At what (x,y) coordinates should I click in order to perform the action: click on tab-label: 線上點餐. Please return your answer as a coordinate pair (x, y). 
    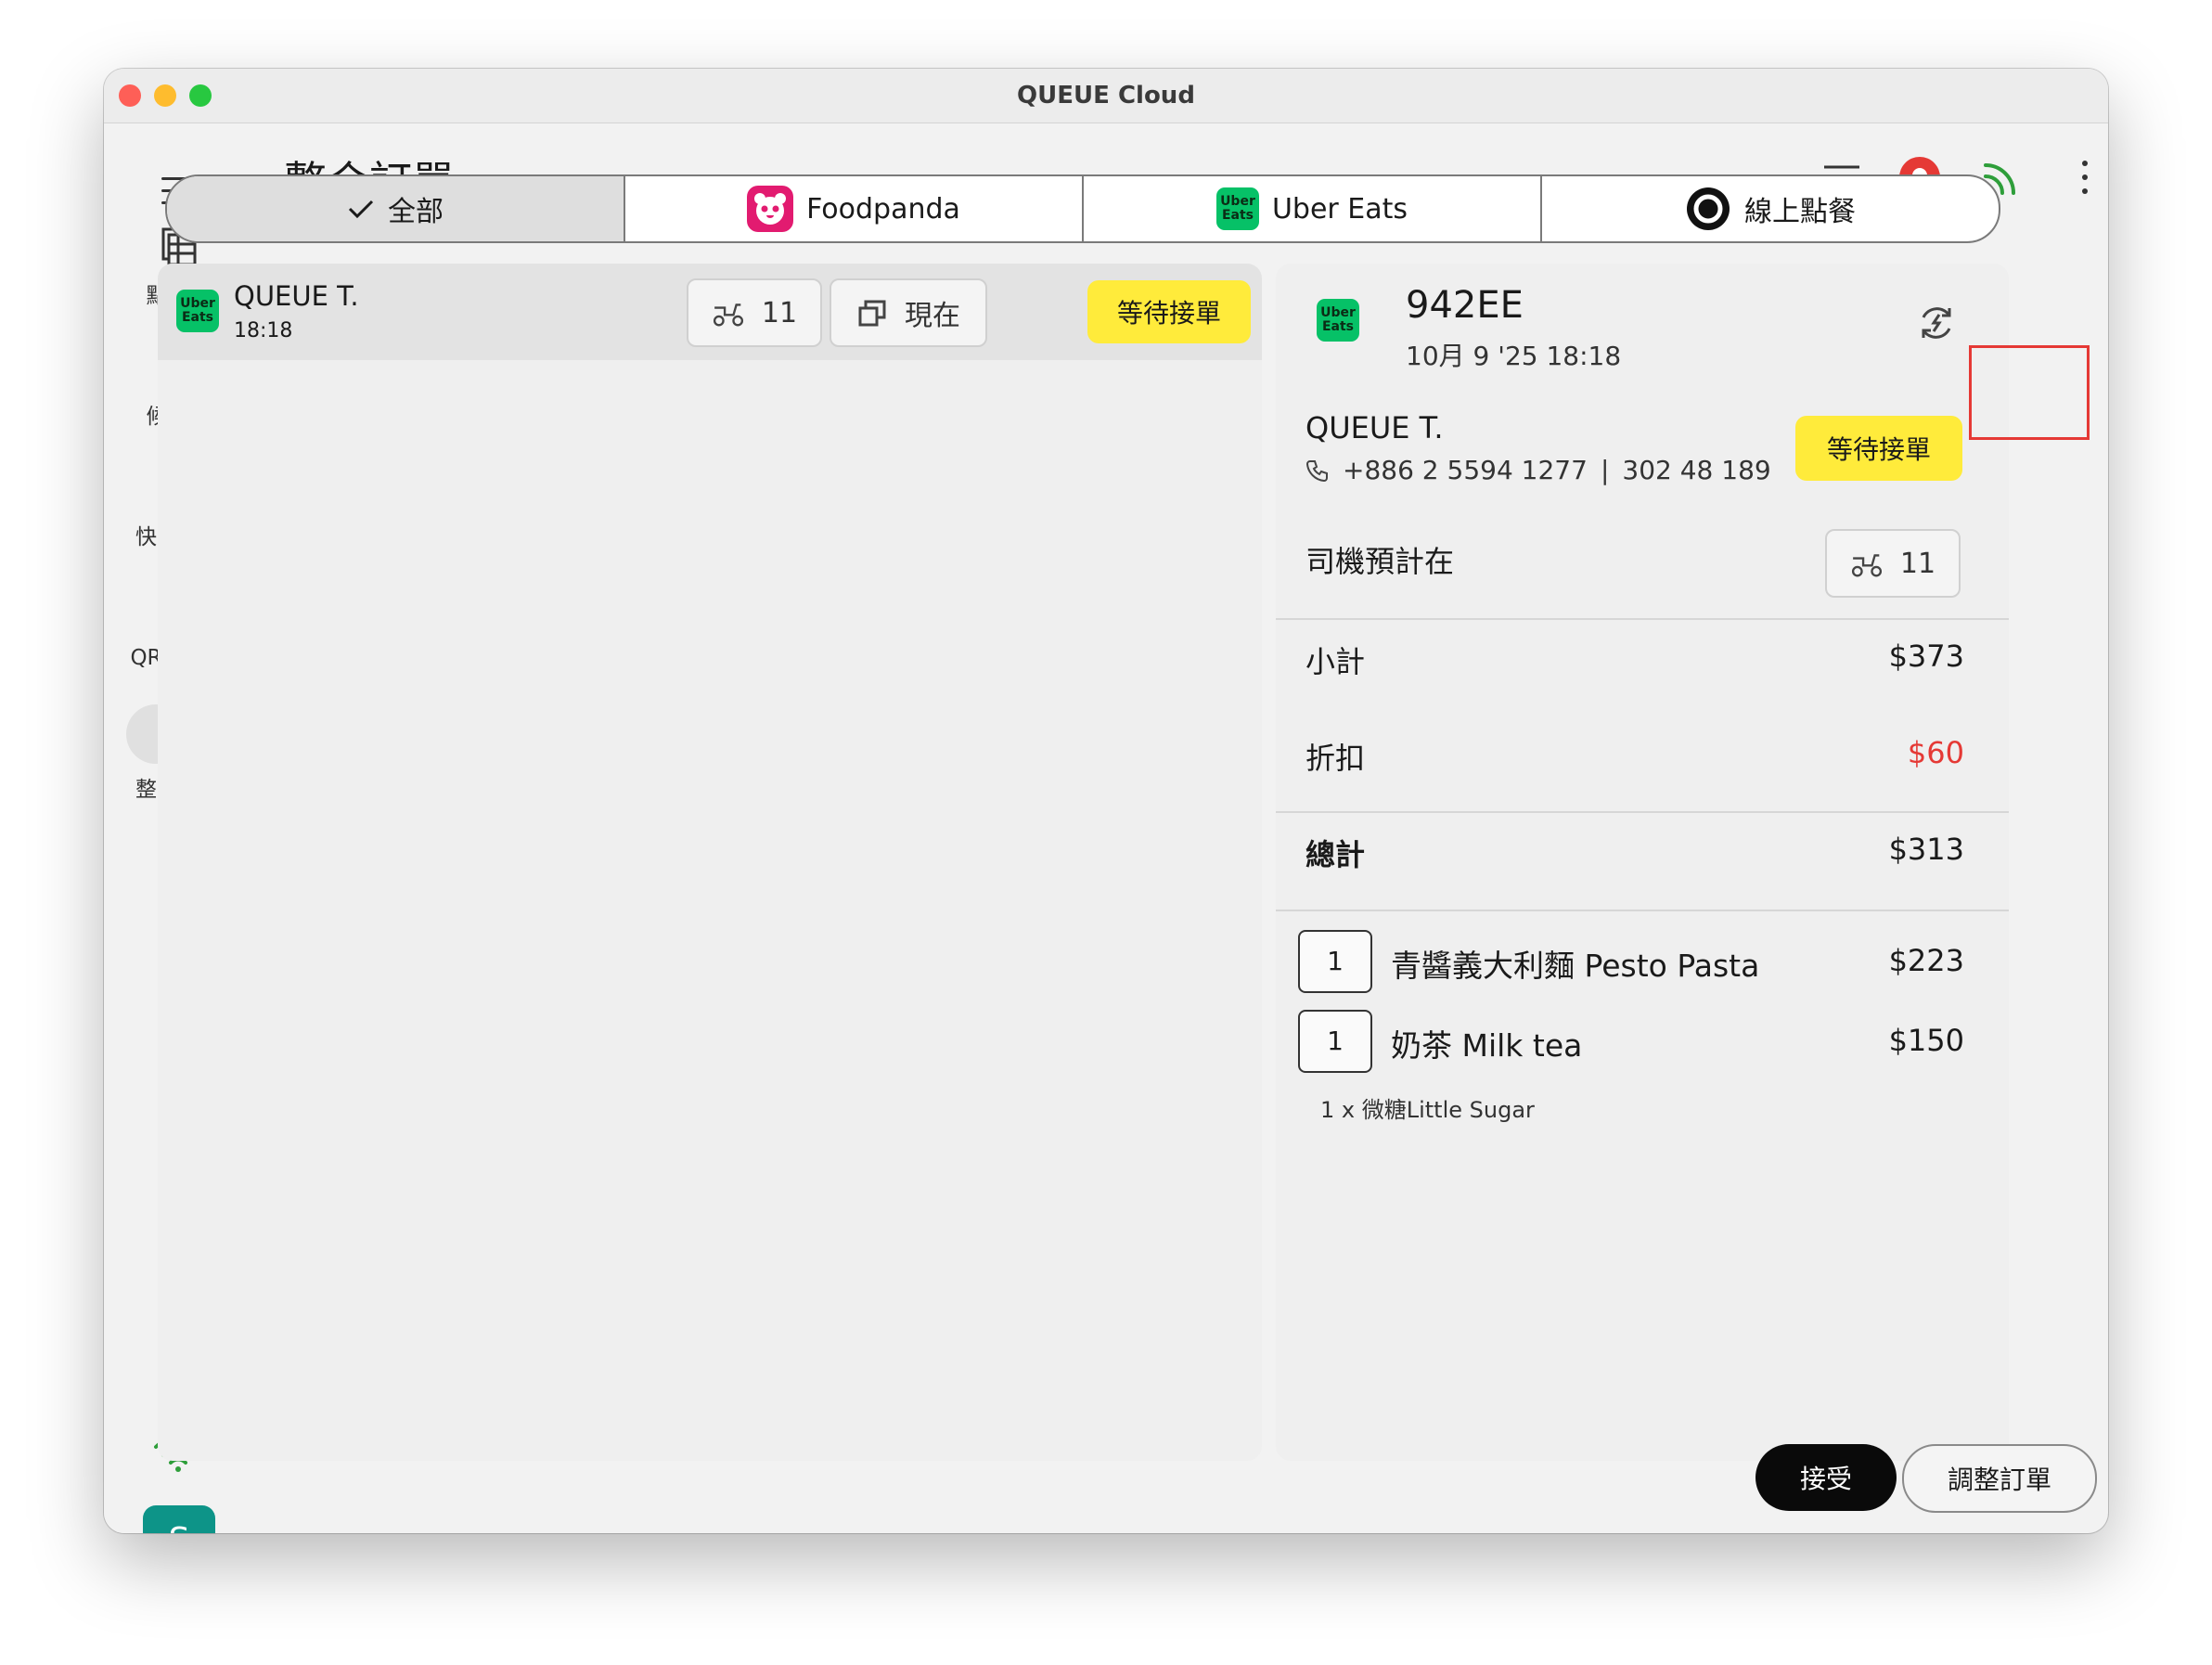
    Looking at the image, I should click on (1800, 212).